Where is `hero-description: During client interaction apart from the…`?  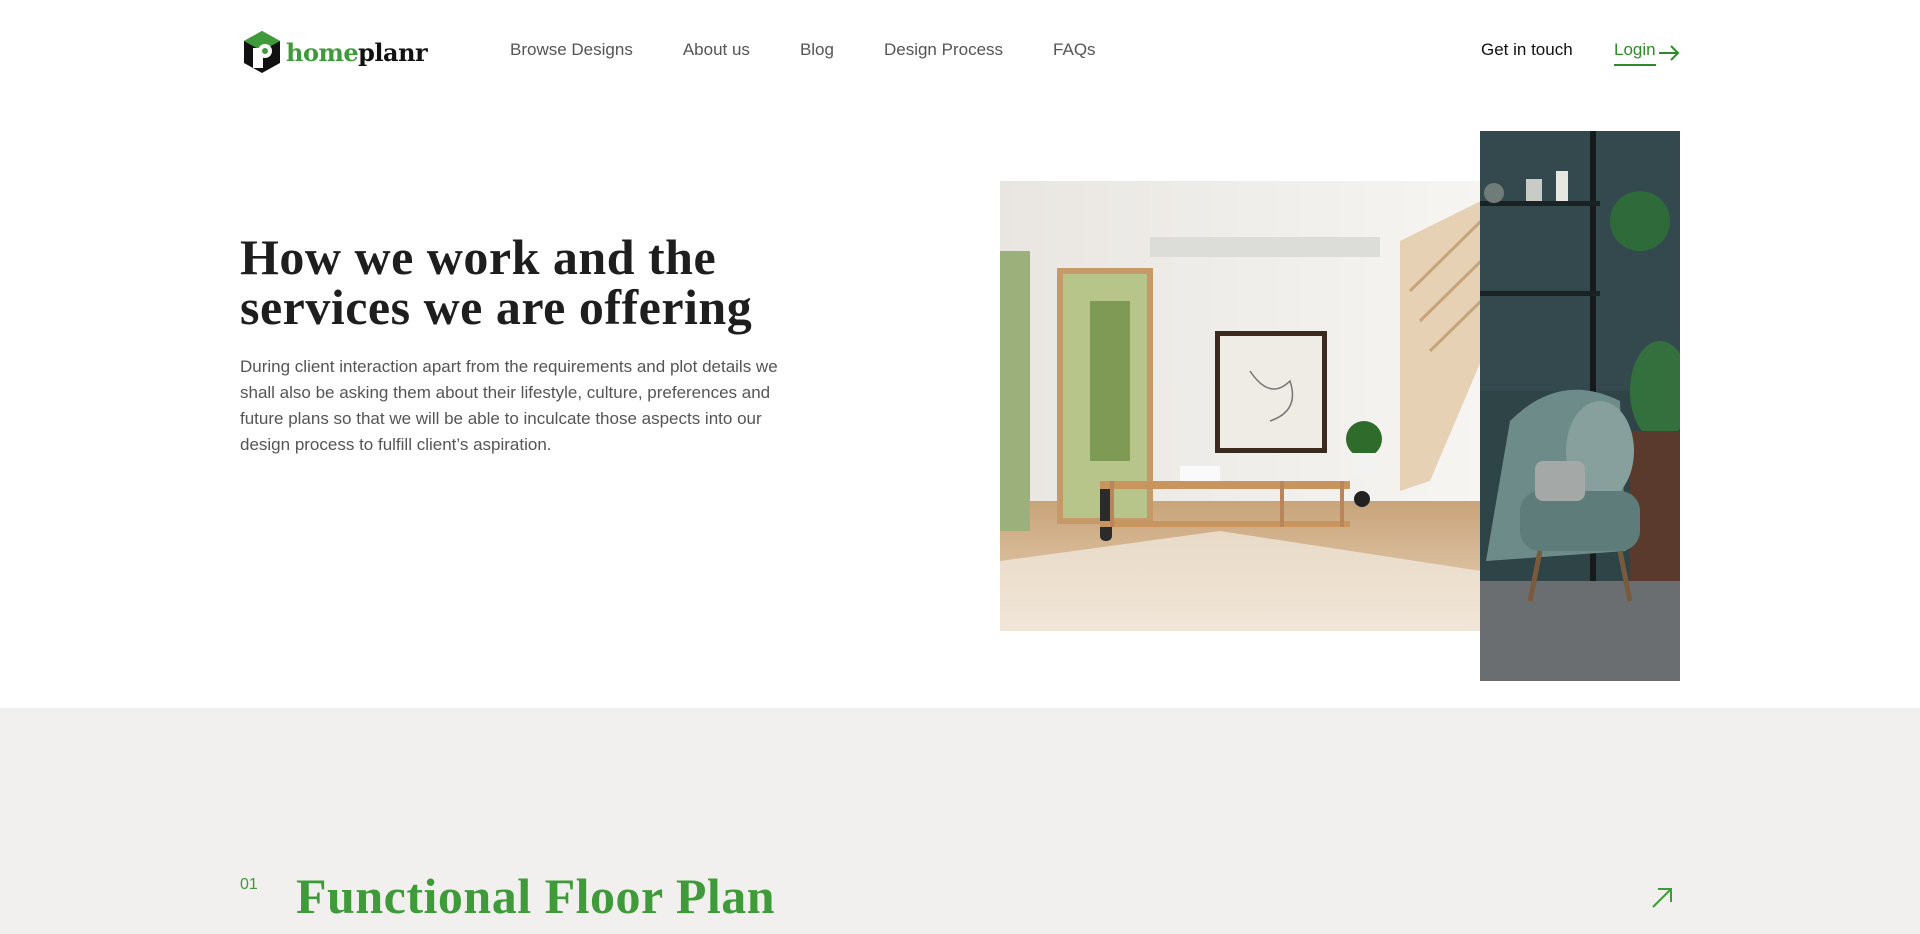
hero-description: During client interaction apart from the… is located at coordinates (509, 405).